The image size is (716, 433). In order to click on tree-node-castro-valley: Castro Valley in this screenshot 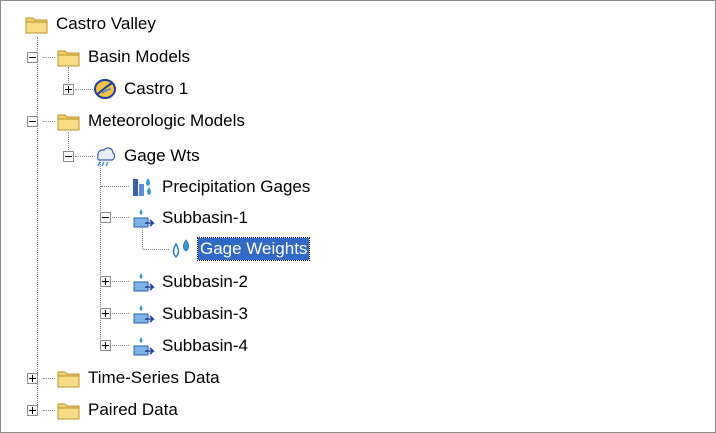, I will do `click(91, 24)`.